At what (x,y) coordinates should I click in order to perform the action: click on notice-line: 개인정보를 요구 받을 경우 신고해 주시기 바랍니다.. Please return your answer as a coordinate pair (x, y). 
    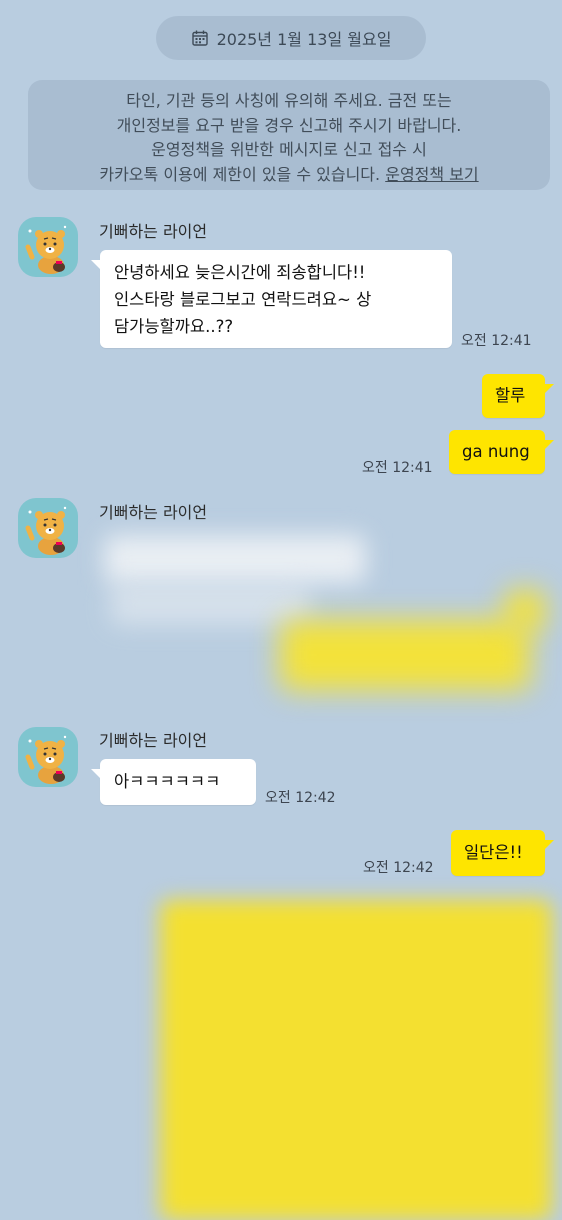
    Looking at the image, I should click on (289, 125).